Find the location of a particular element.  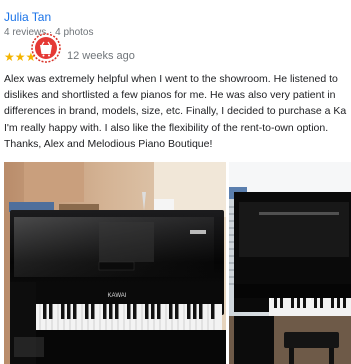

reviewer-name: Julia Tan is located at coordinates (27, 17).